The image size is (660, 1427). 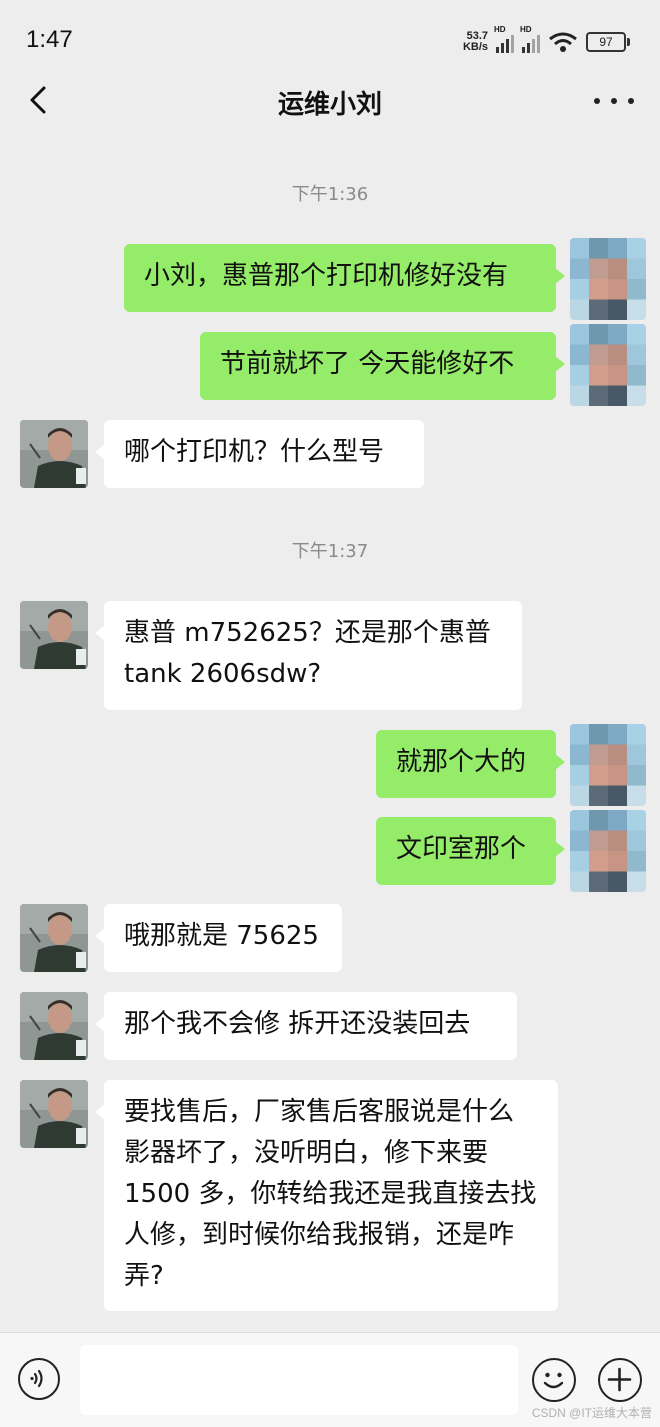 What do you see at coordinates (504, 39) in the screenshot?
I see `signal-icon-1: HD` at bounding box center [504, 39].